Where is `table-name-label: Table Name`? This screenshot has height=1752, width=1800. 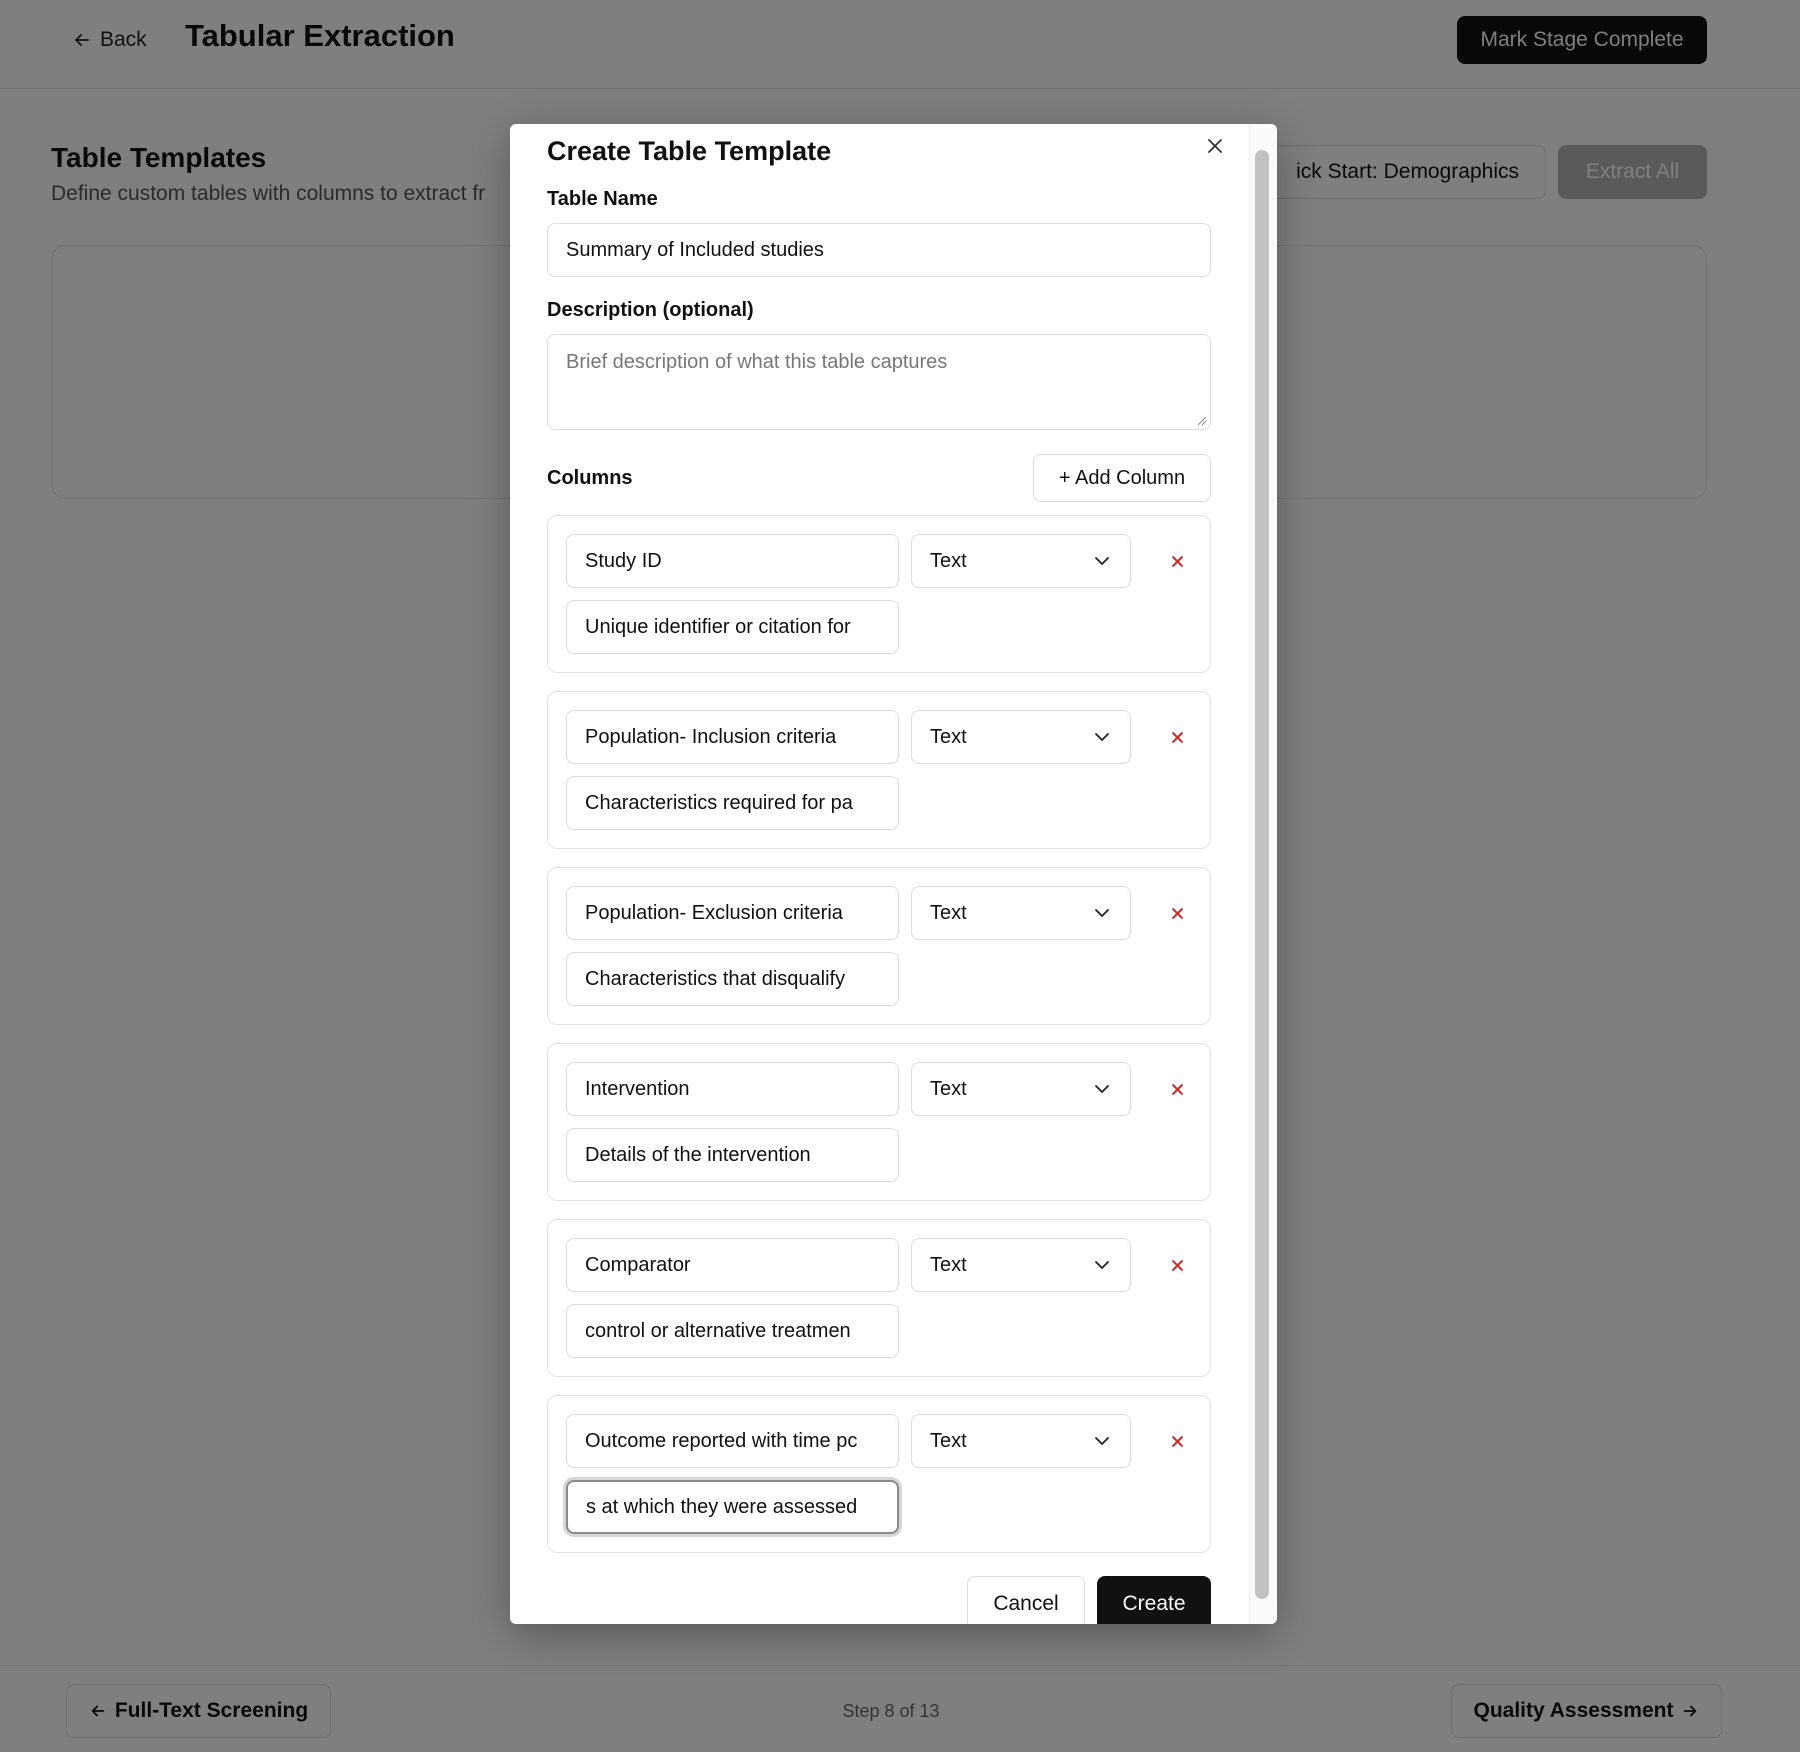
table-name-label: Table Name is located at coordinates (602, 199).